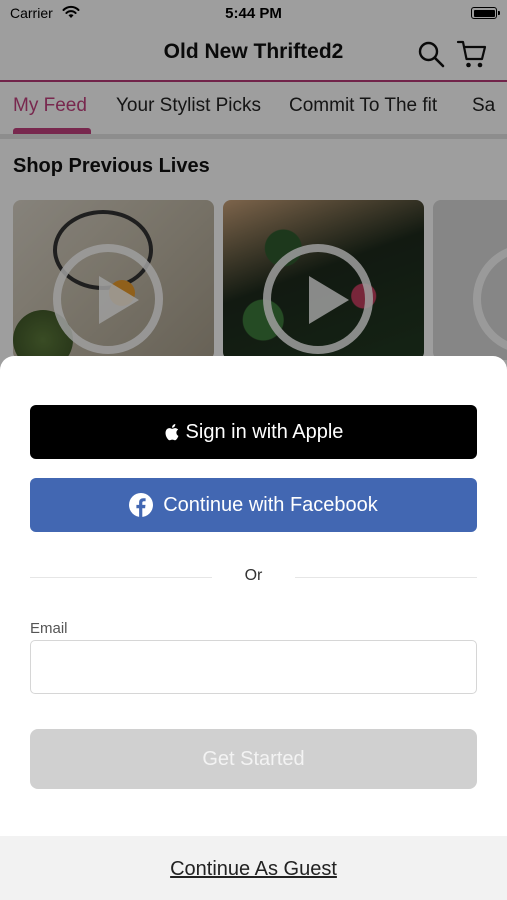 The height and width of the screenshot is (900, 507). I want to click on email-input, so click(253, 667).